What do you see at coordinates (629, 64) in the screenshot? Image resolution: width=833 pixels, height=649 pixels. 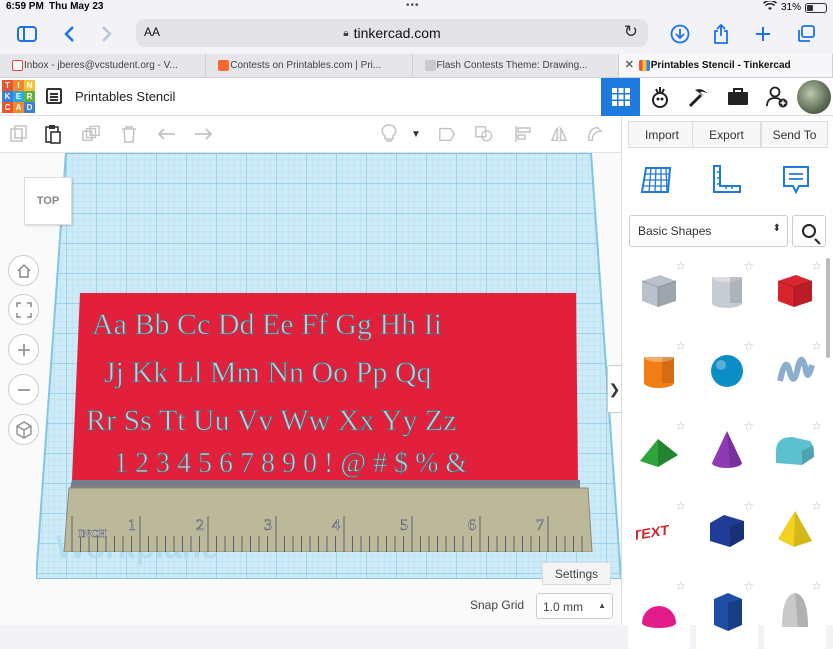 I see `close-tab-icon: ✕` at bounding box center [629, 64].